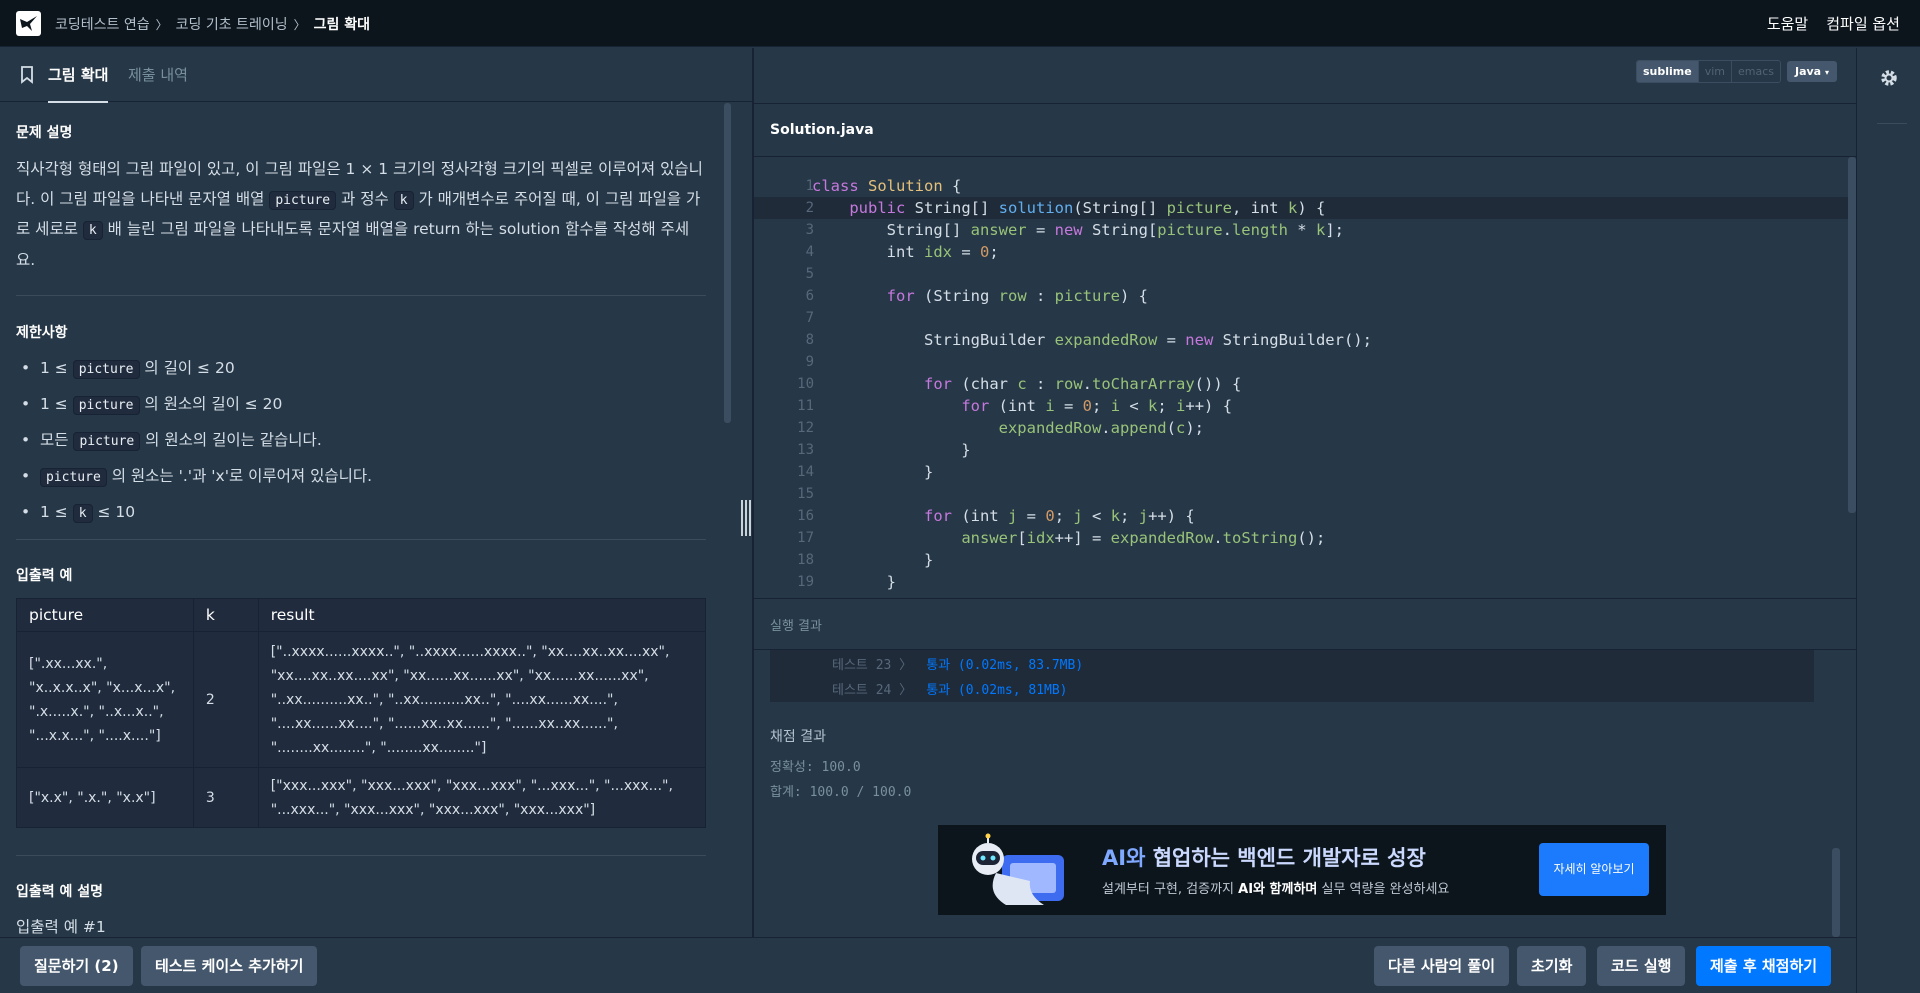 Image resolution: width=1920 pixels, height=993 pixels. Describe the element at coordinates (872, 665) in the screenshot. I see `test-label: 테스트 23 〉` at that location.